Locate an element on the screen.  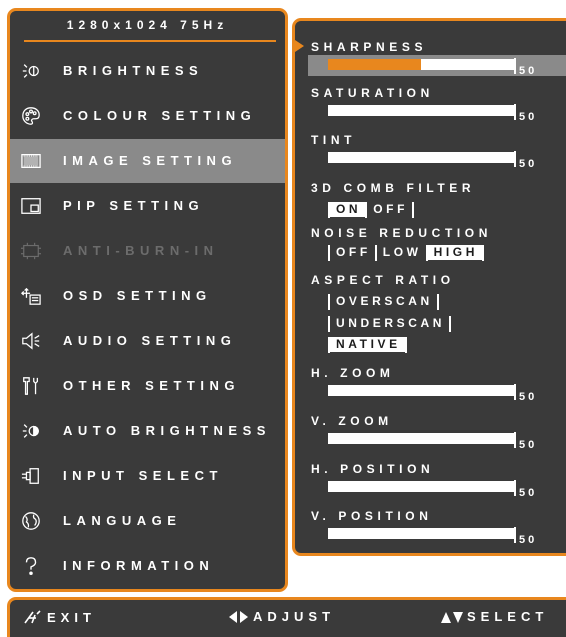
v-position-value: 50 is located at coordinates (528, 540).